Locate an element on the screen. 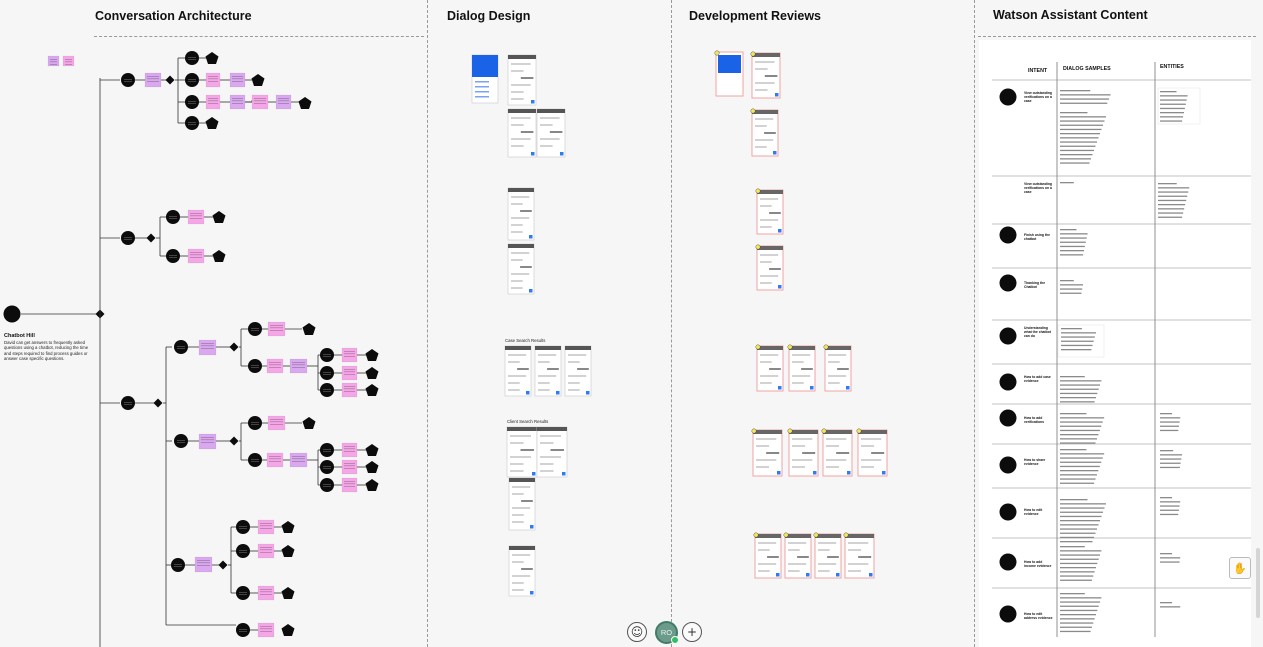 Image resolution: width=1263 pixels, height=647 pixels. decision-diamond is located at coordinates (234, 441).